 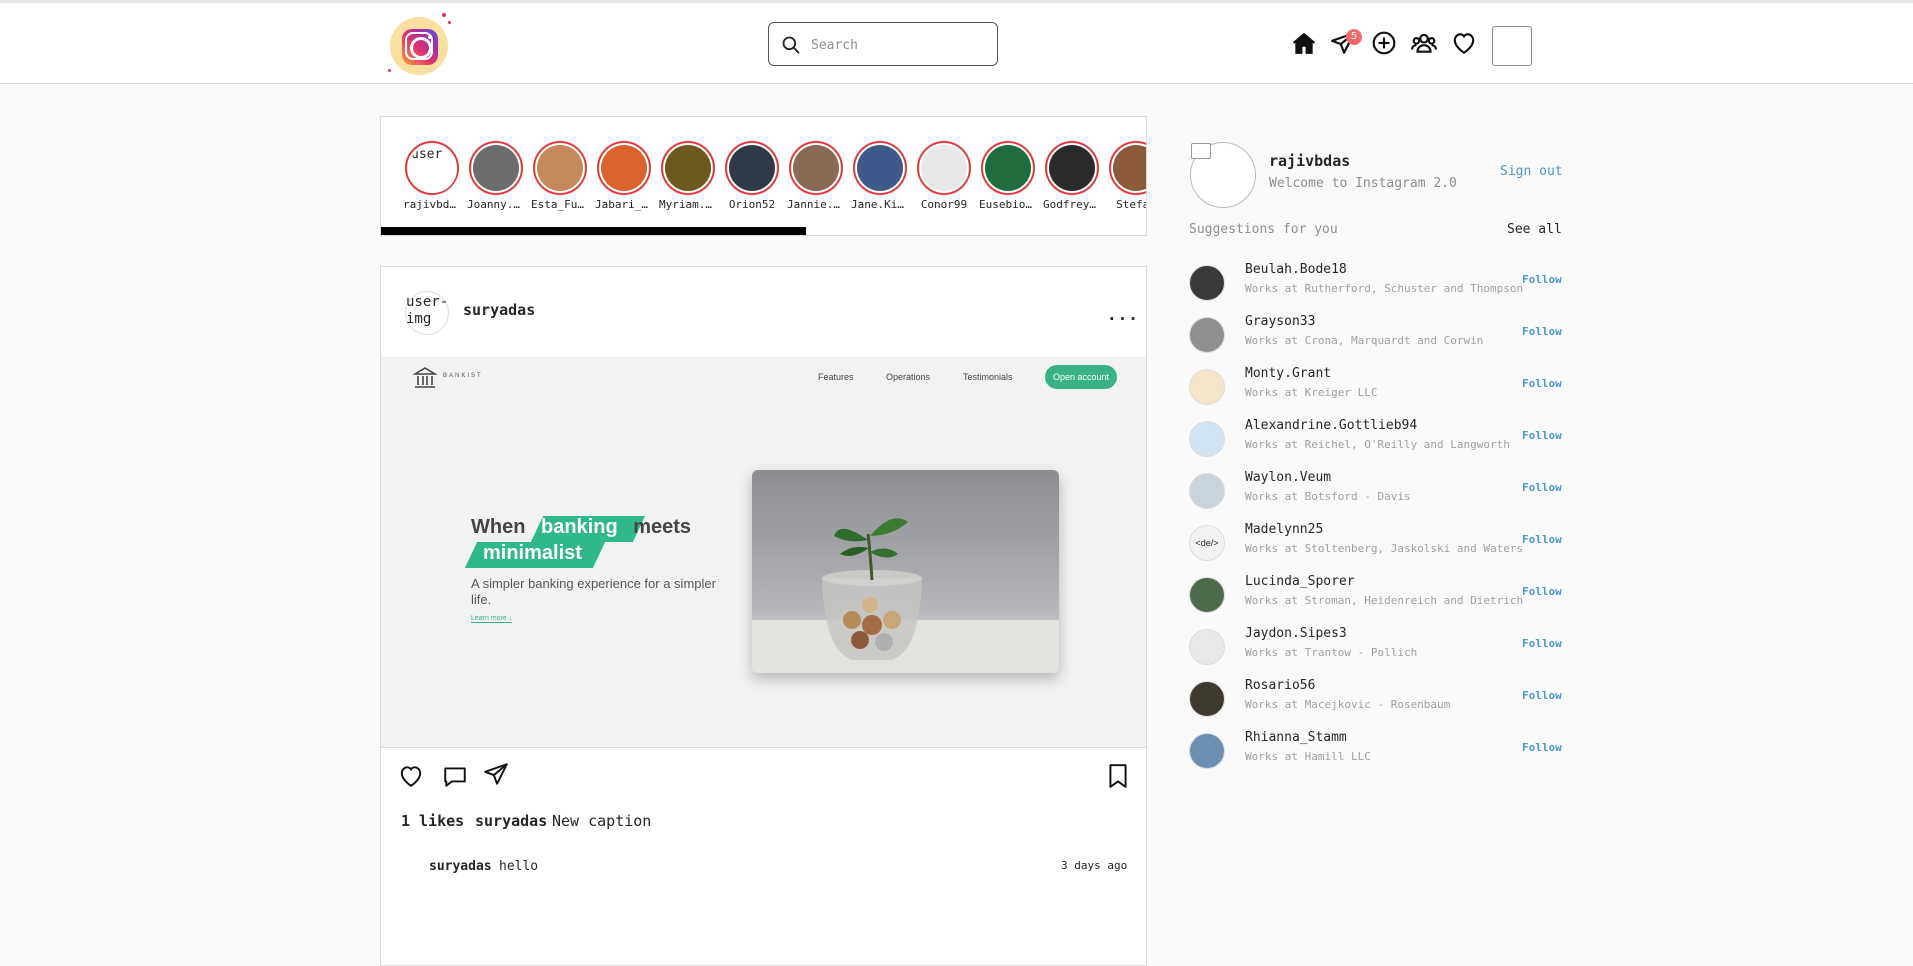 What do you see at coordinates (1331, 425) in the screenshot?
I see `suggestion-username: Alexandrine.Gottlieb94` at bounding box center [1331, 425].